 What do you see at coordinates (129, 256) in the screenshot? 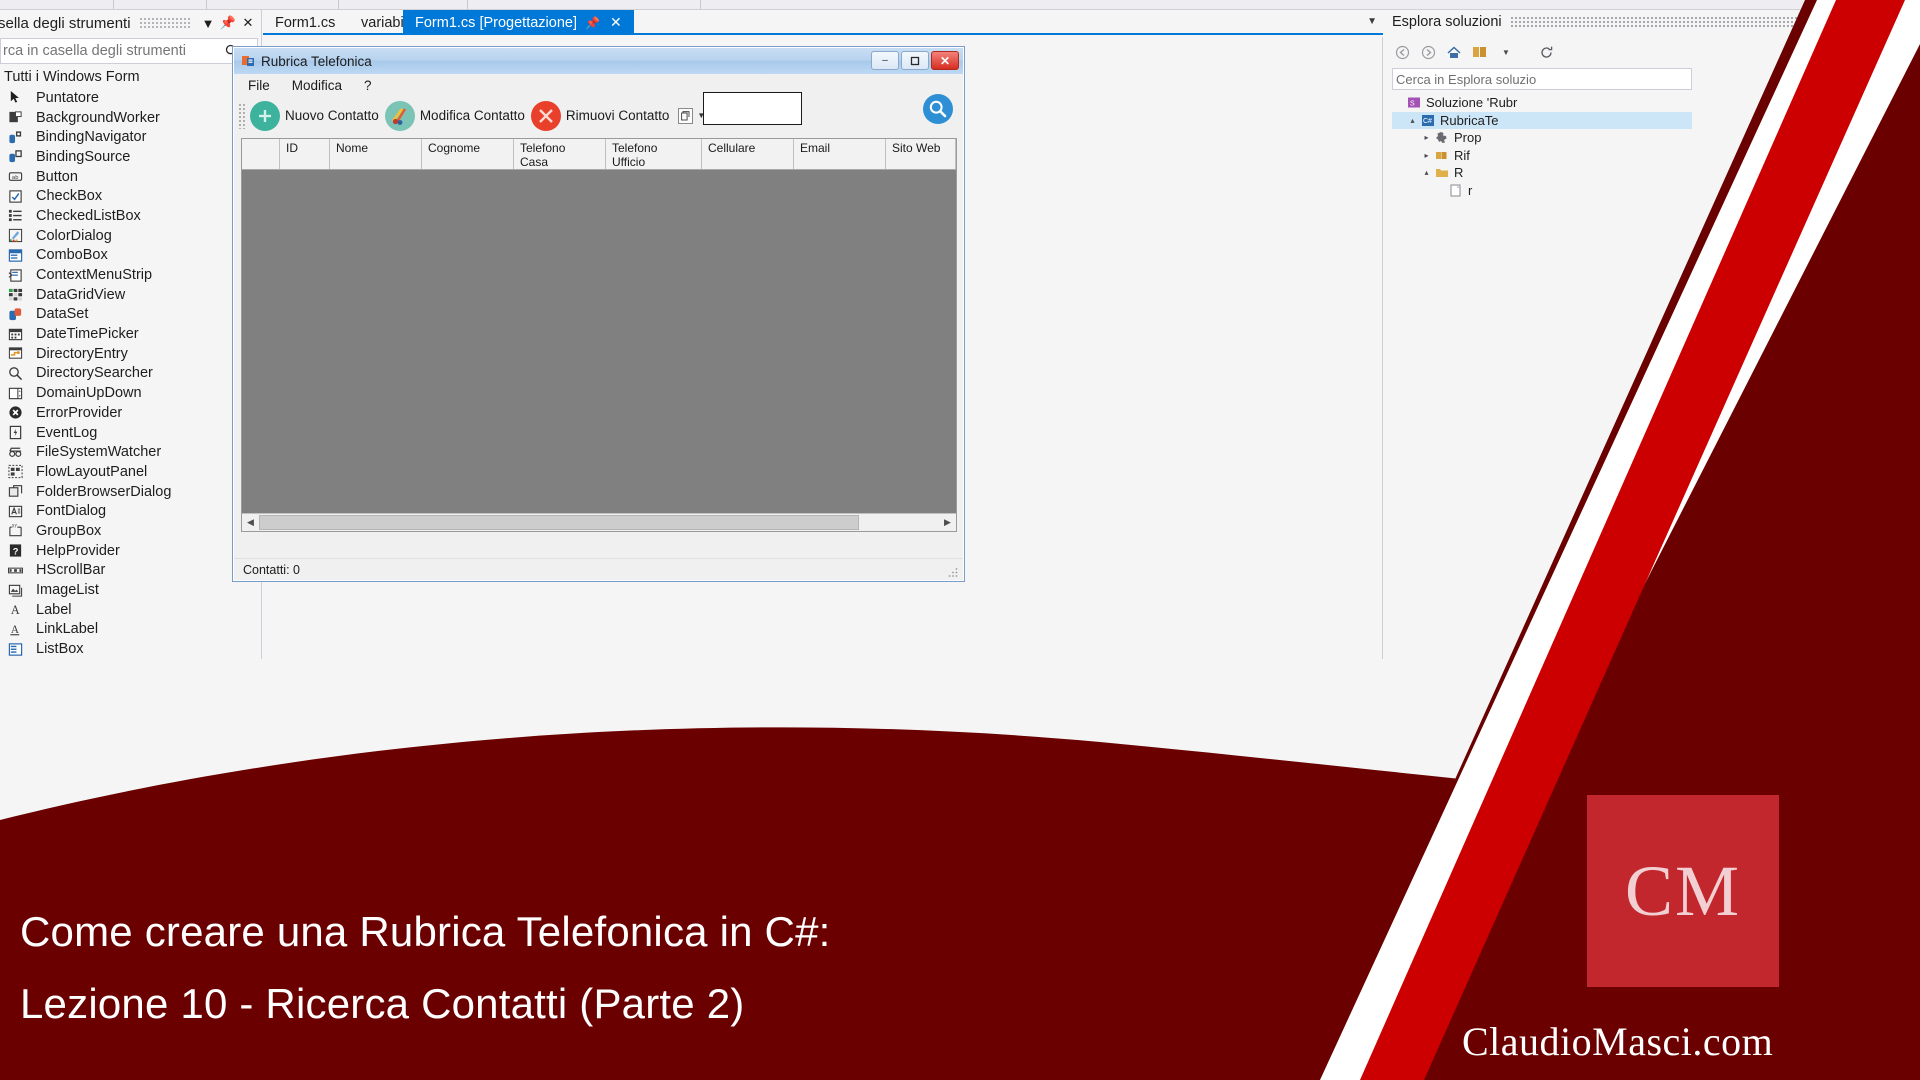
I see `toolbox-item-combobox: ComboBox` at bounding box center [129, 256].